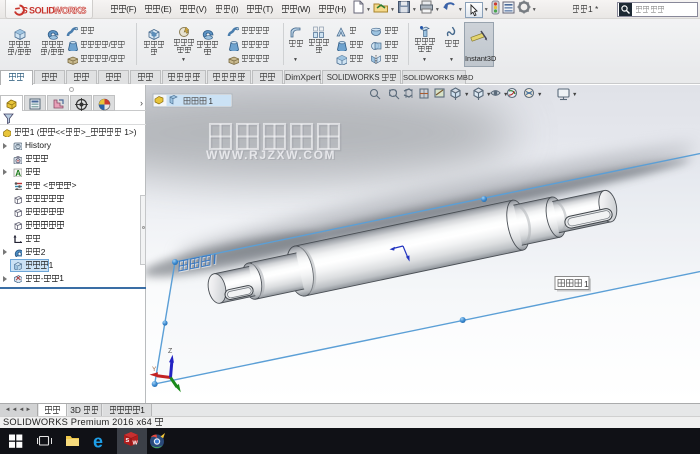 The height and width of the screenshot is (454, 700). Describe the element at coordinates (271, 155) in the screenshot. I see `svg-text: WWW.RJZXW.COM` at that location.